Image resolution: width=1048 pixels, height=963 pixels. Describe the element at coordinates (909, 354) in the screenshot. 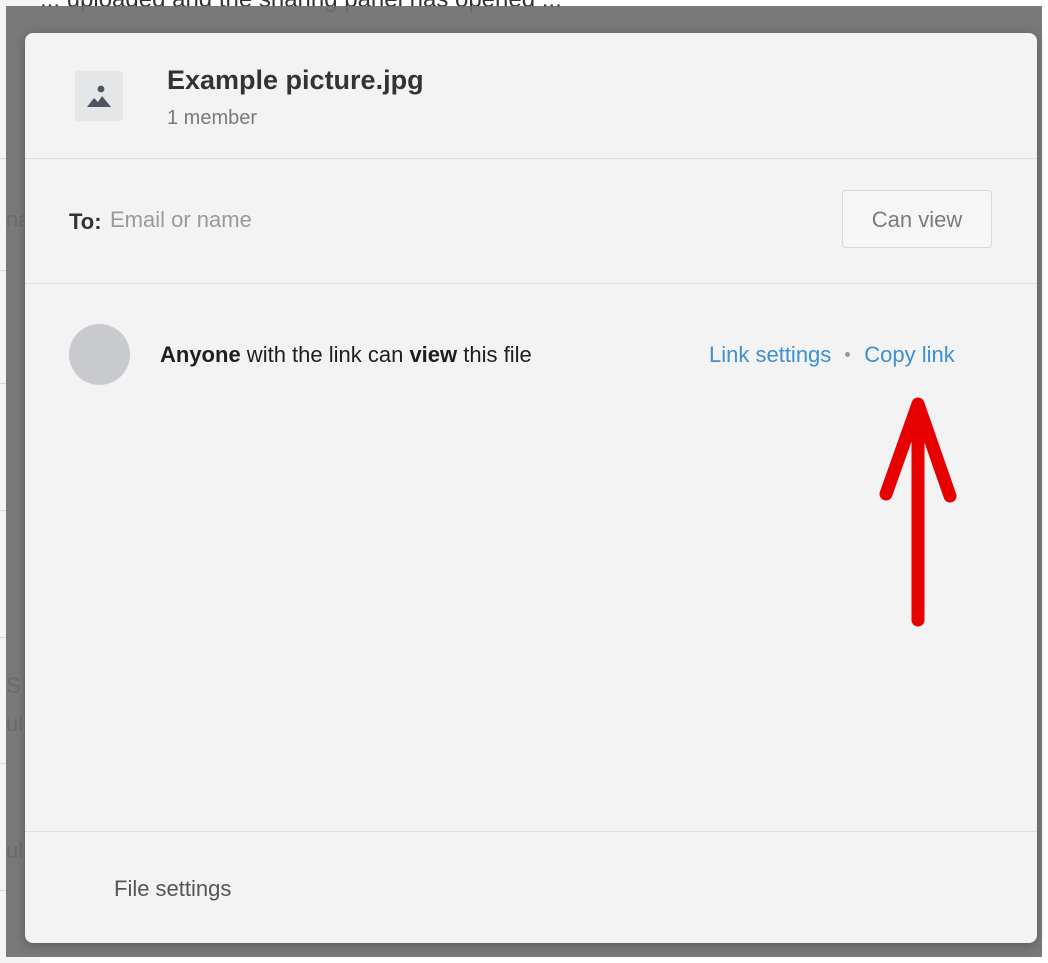

I see `copy-link-button: Copy link` at that location.